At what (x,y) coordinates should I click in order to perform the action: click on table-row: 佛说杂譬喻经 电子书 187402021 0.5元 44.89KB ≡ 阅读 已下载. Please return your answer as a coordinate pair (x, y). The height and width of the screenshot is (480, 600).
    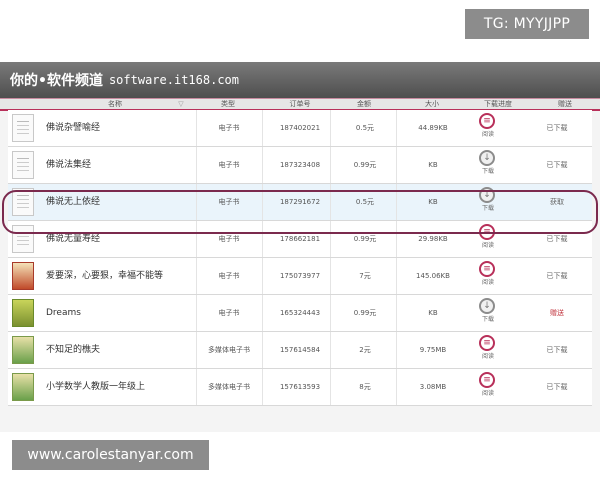
    Looking at the image, I should click on (300, 128).